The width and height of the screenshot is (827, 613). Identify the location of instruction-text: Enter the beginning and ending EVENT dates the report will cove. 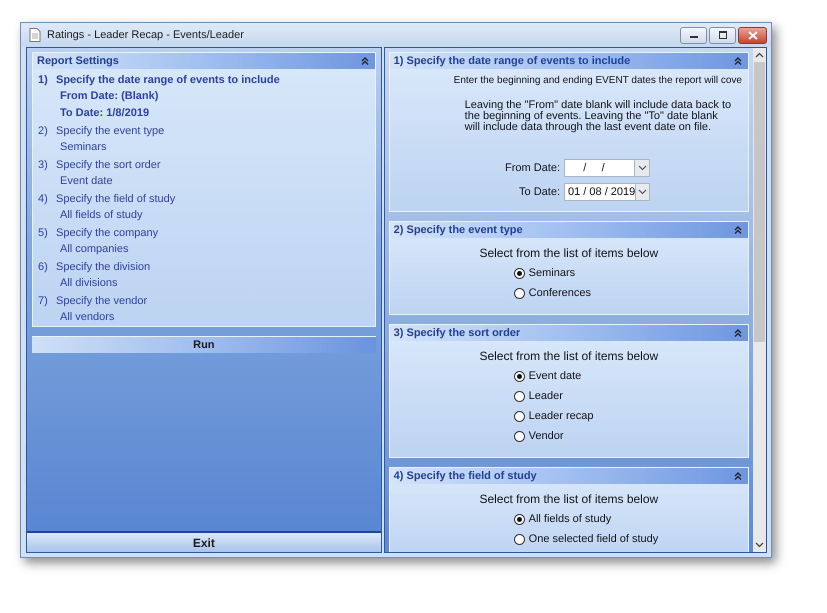
(598, 80).